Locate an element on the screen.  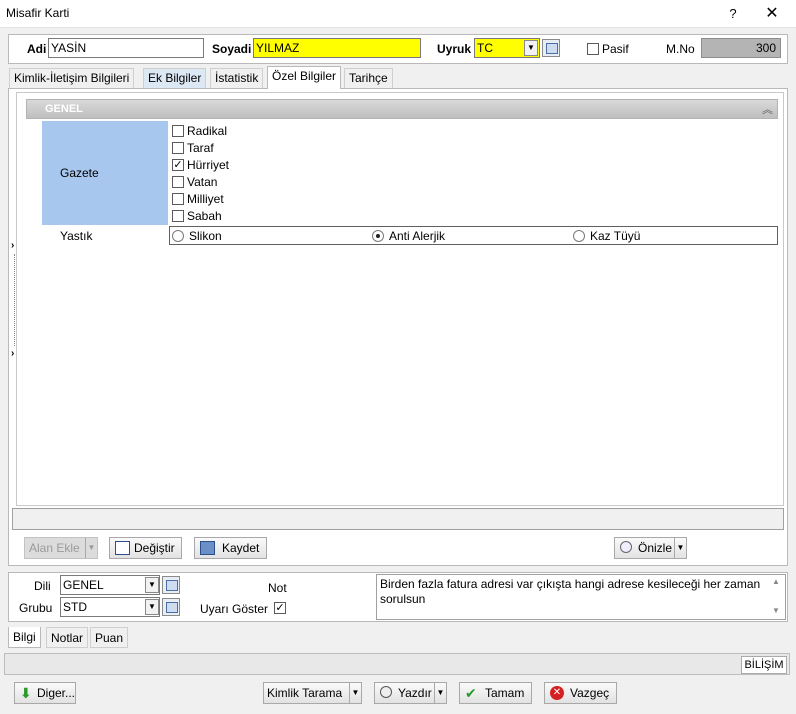
uyruk-dropdown-button: ▼ is located at coordinates (531, 48).